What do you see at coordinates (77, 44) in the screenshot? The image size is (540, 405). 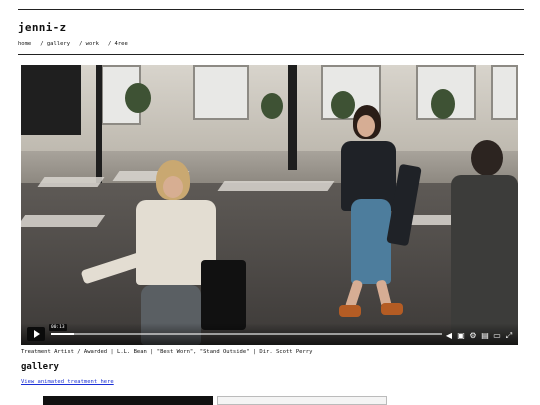 I see `main-nav: home / gallery / work / 4ree` at bounding box center [77, 44].